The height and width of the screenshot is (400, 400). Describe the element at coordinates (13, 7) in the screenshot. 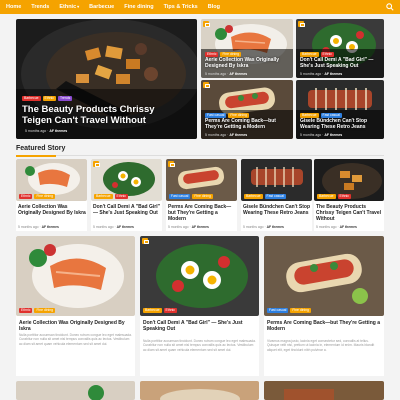

I see `nav-item-home: Home` at that location.